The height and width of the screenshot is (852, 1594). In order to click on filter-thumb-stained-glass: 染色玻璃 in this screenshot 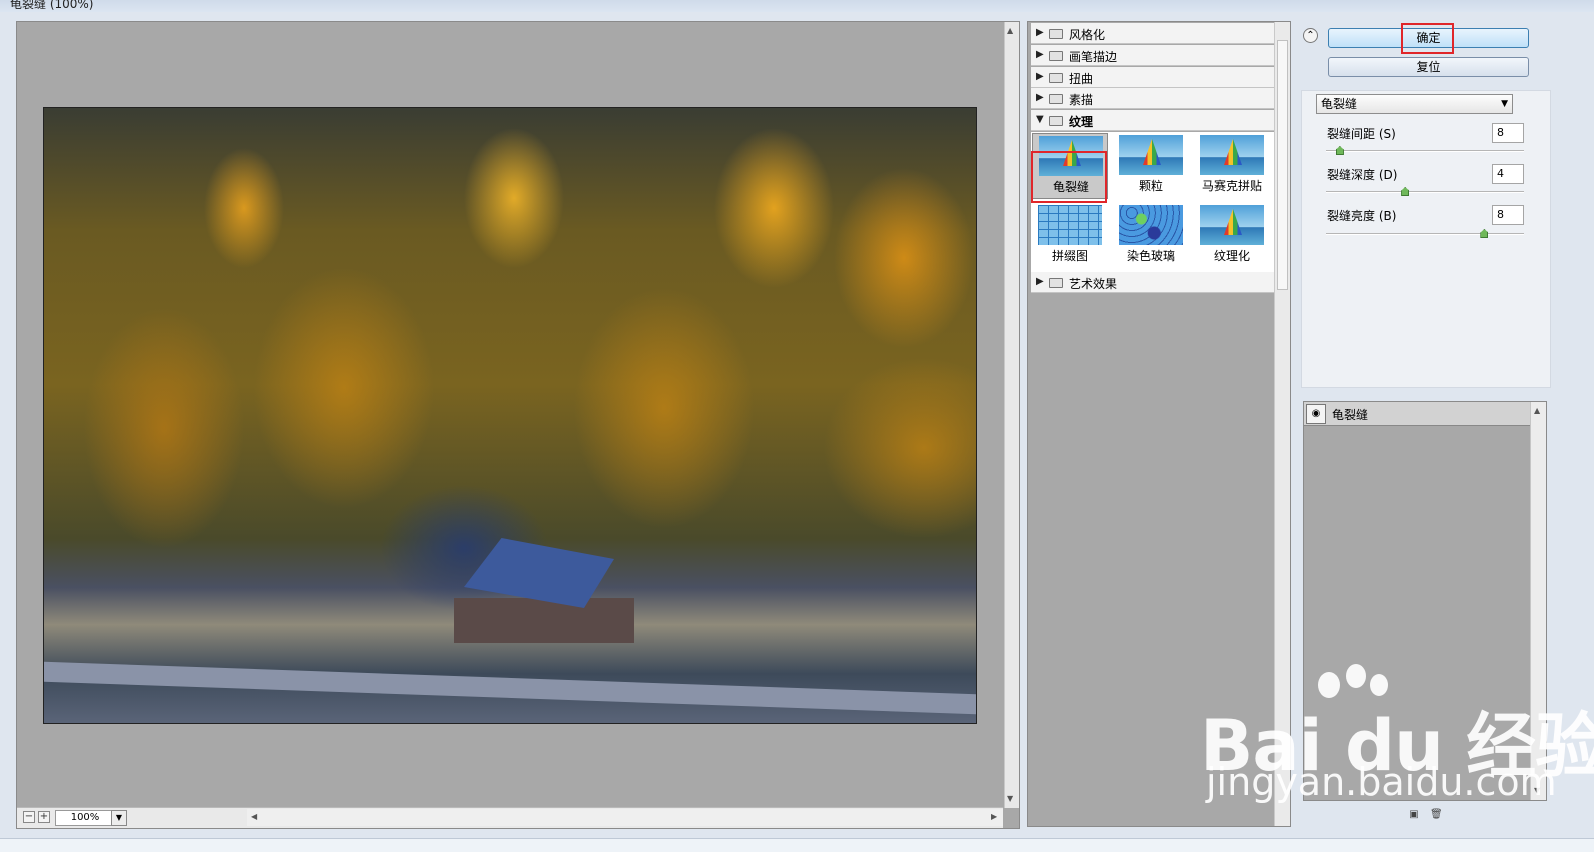, I will do `click(1151, 236)`.